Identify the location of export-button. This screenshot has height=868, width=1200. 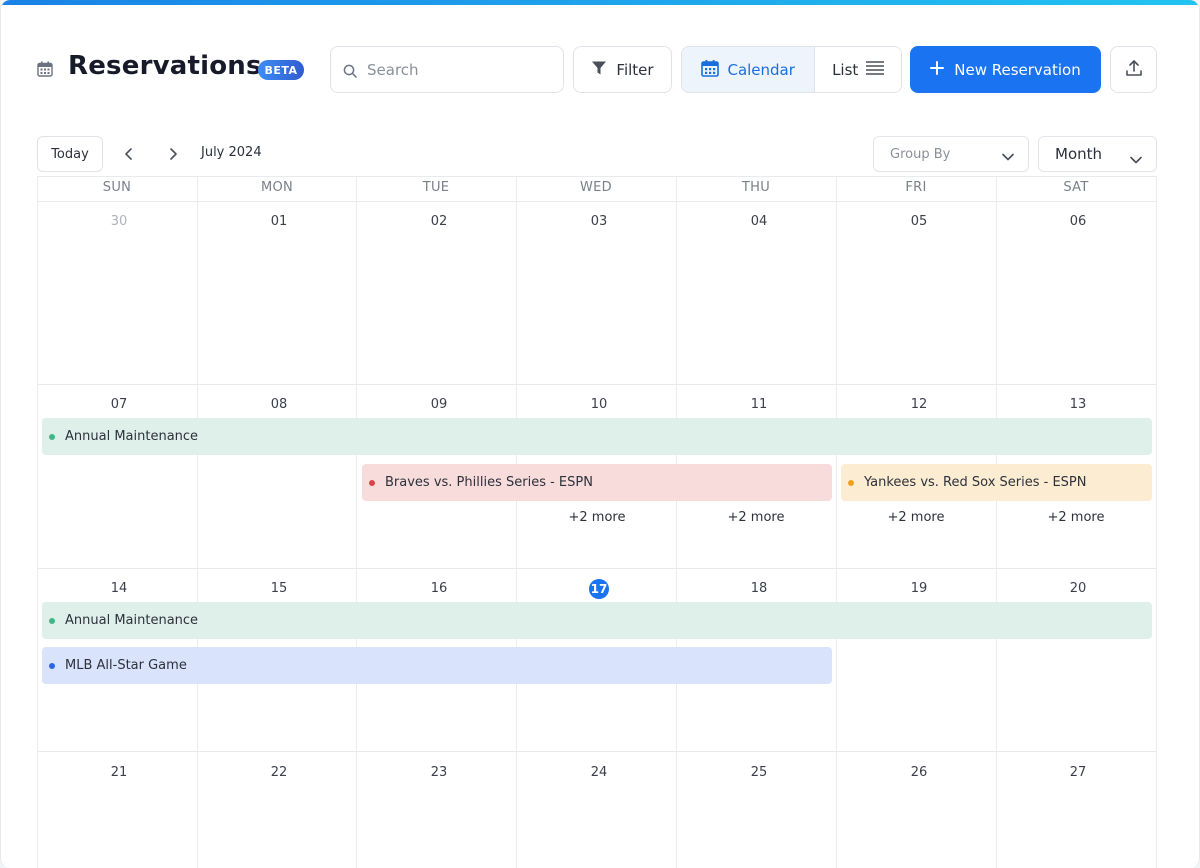
(1133, 69).